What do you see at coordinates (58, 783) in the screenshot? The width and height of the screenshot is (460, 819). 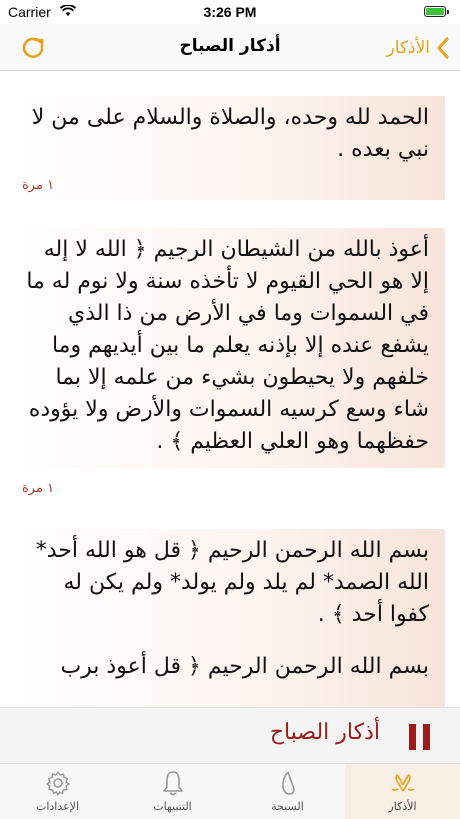 I see `gear-icon` at bounding box center [58, 783].